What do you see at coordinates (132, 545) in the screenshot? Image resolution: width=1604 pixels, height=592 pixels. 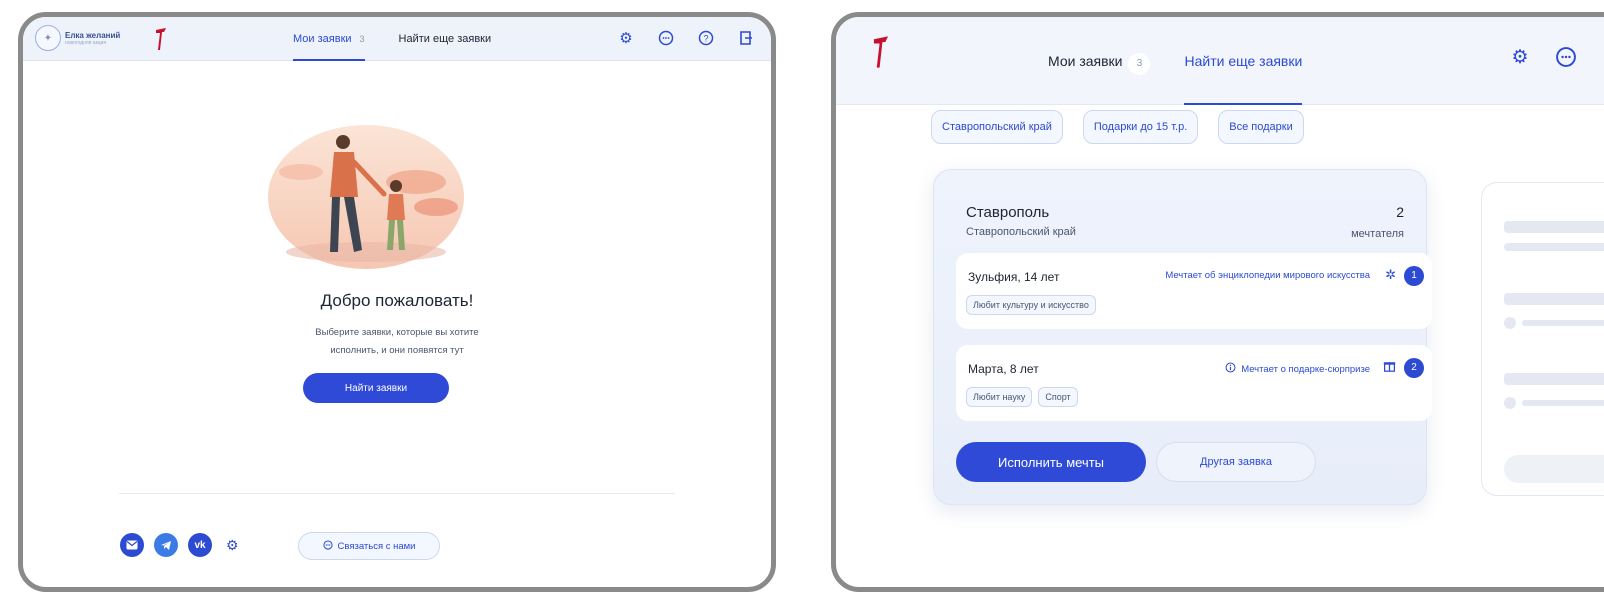 I see `mail-icon` at bounding box center [132, 545].